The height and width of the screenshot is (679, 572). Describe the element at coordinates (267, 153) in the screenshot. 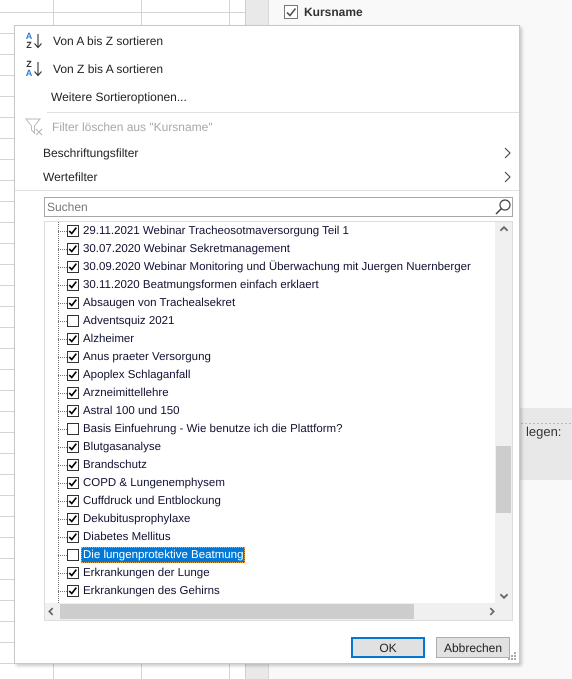

I see `submenu-option: Beschriftungsfilter` at that location.